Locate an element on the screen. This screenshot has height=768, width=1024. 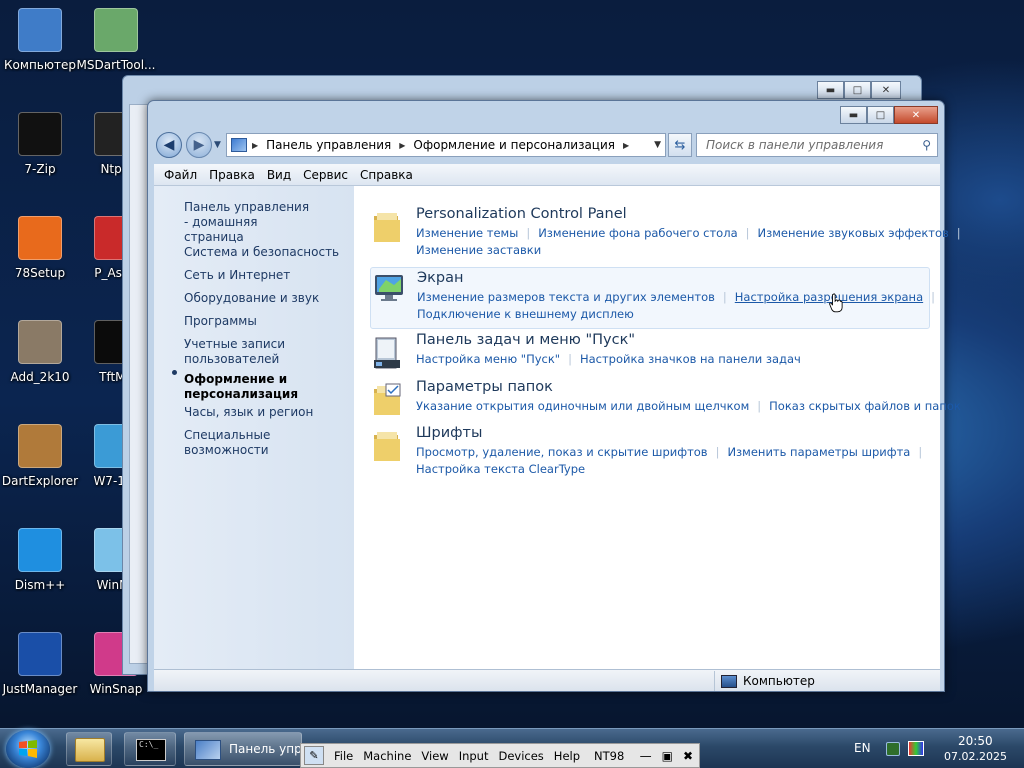
refresh-icon: ⇆ is located at coordinates (680, 145).